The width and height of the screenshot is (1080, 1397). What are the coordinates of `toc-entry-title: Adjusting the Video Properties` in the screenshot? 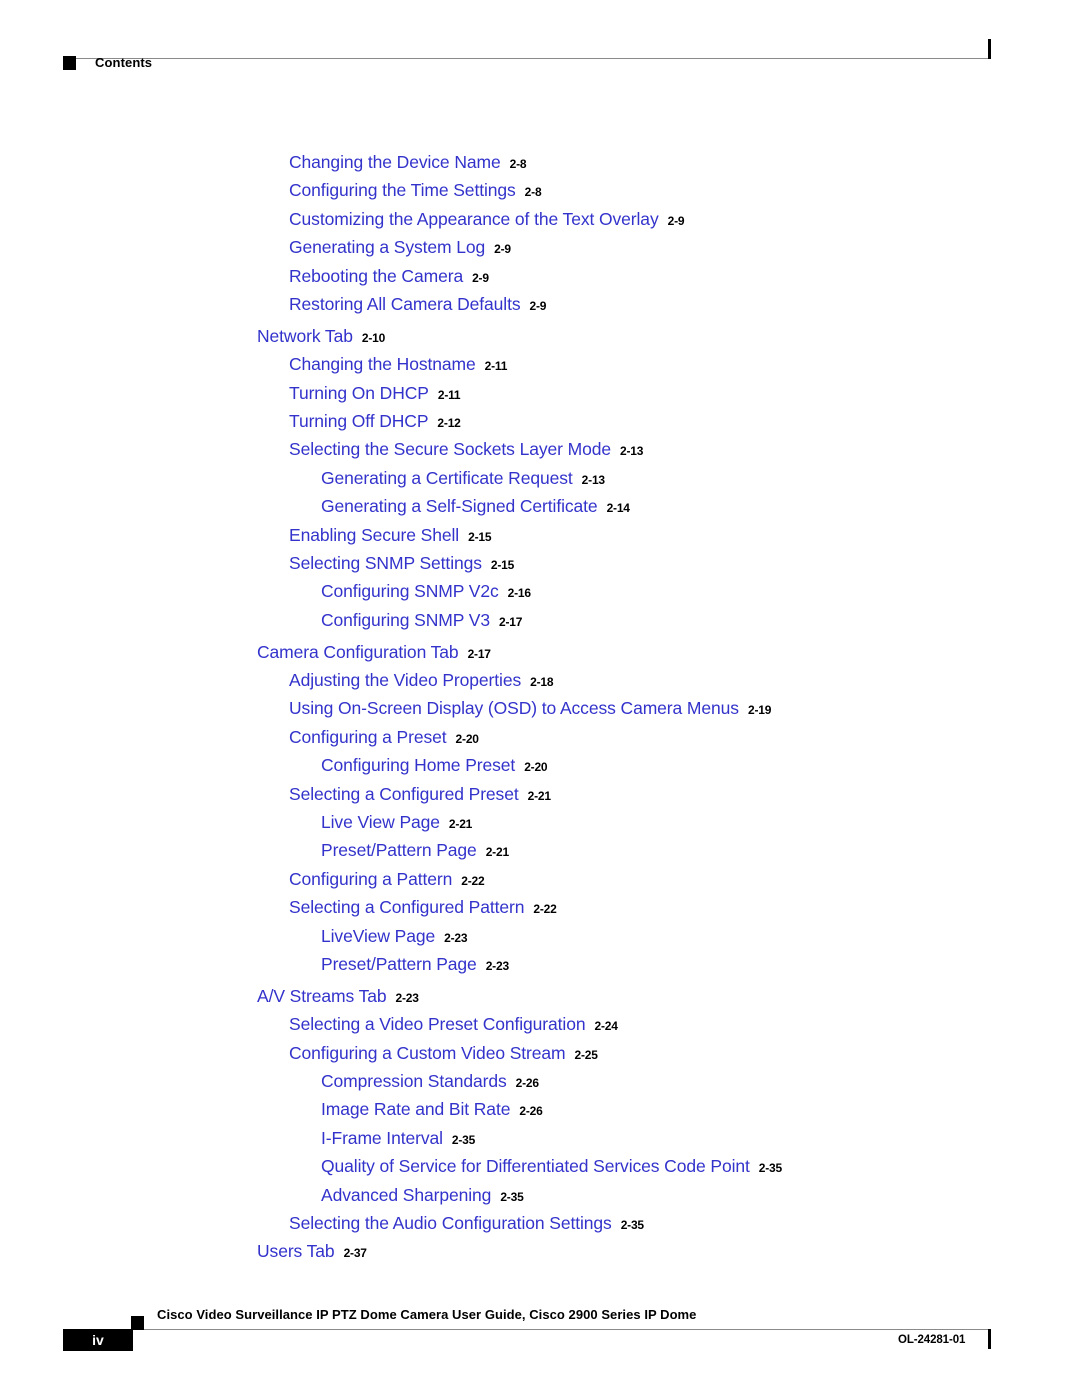 It's located at (405, 680).